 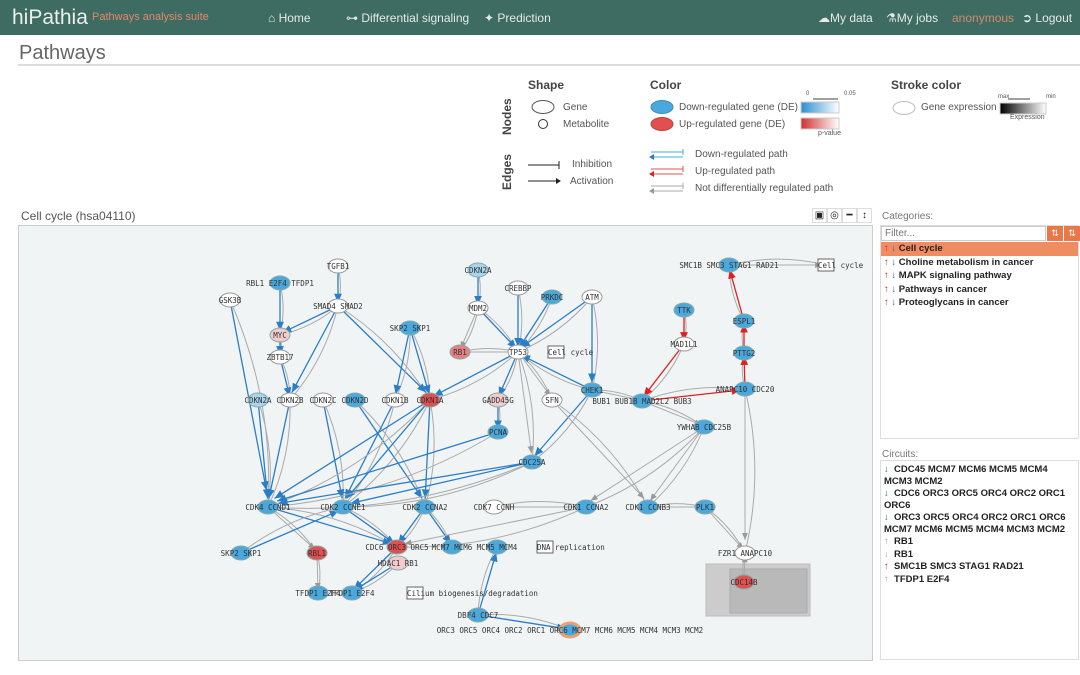 I want to click on graph-node: ANAPC10 CDC20, so click(x=745, y=389).